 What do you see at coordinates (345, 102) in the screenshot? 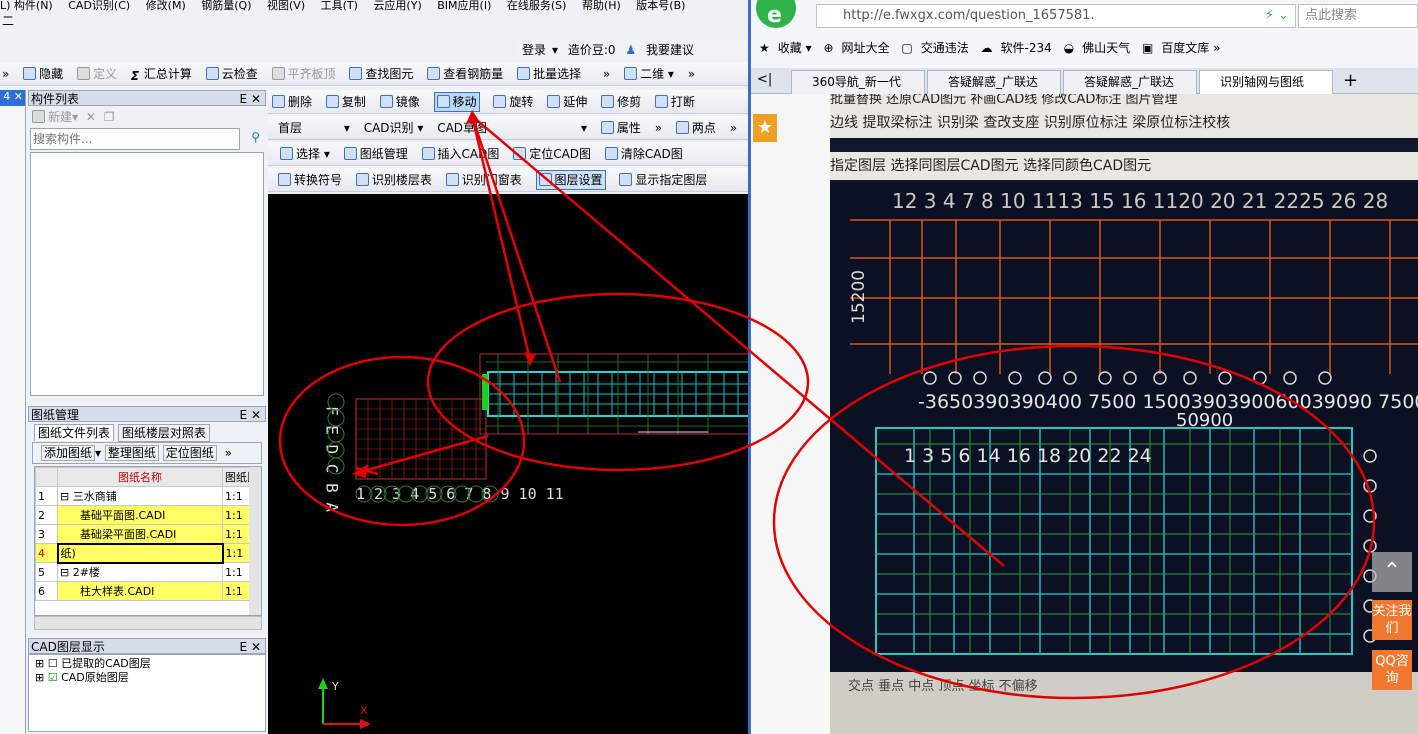
I see `copy-button: 复制` at bounding box center [345, 102].